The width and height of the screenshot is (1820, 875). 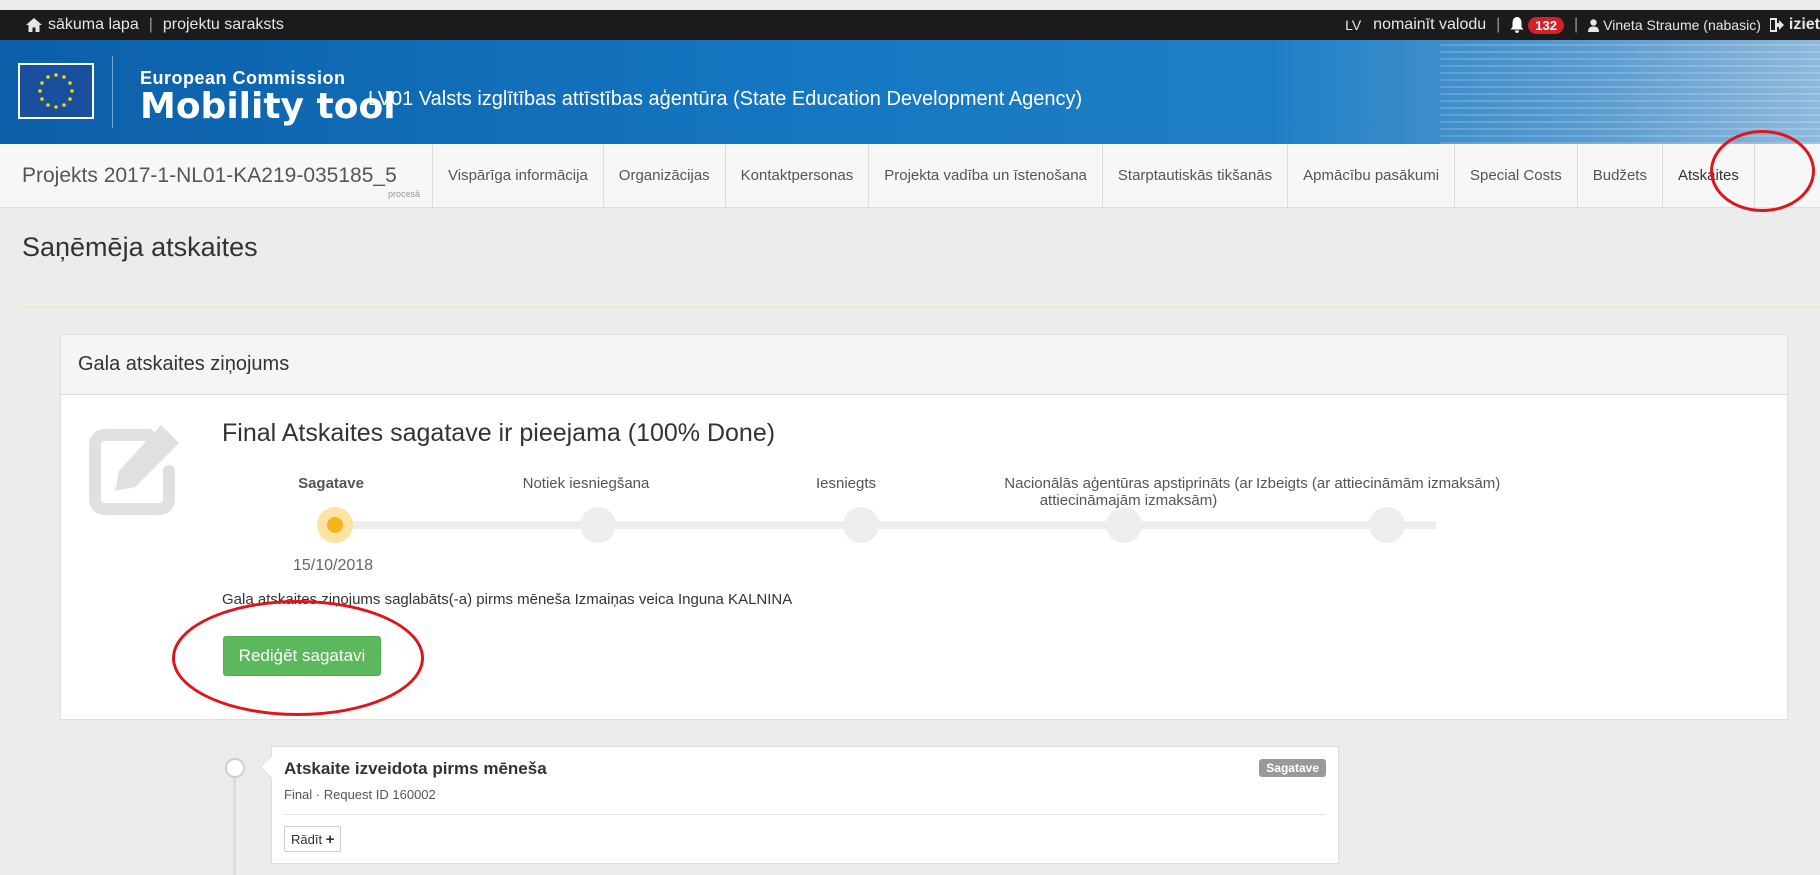 What do you see at coordinates (112, 92) in the screenshot?
I see `header-divider` at bounding box center [112, 92].